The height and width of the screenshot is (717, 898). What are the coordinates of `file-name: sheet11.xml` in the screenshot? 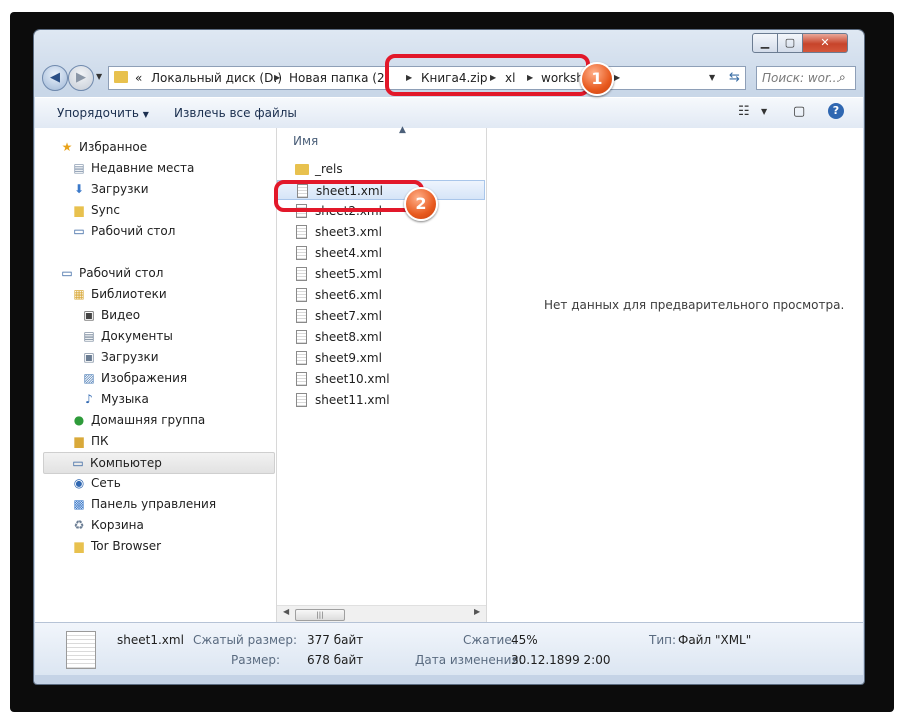 It's located at (352, 400).